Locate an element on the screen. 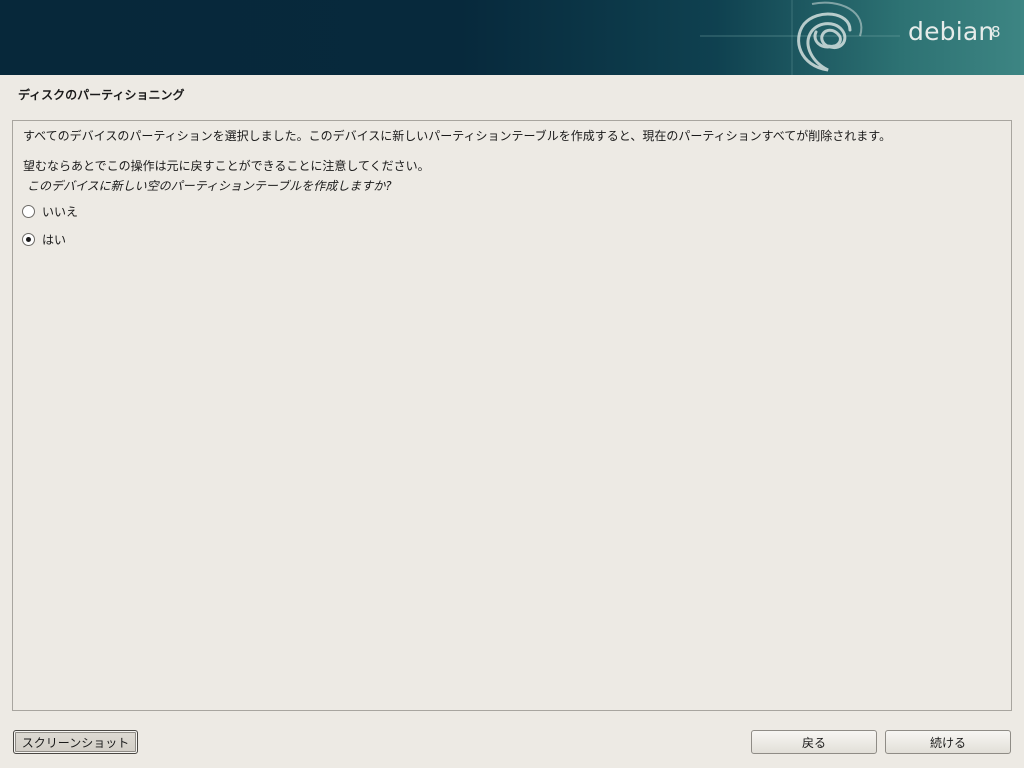  question-text: このデバイスに新しい空のパーティションテーブルを作成しますか? is located at coordinates (209, 186).